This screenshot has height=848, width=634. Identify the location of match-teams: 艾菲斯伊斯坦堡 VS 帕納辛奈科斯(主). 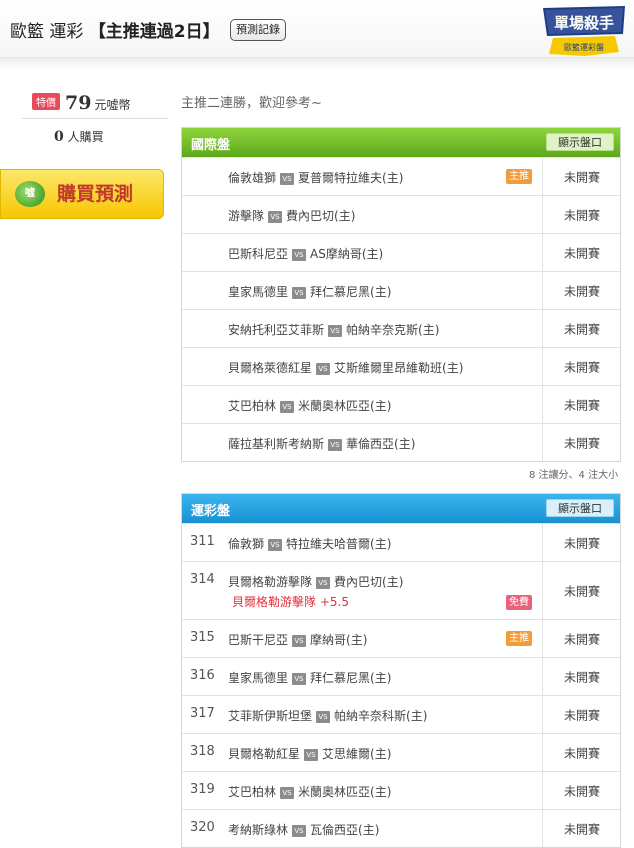
(327, 715).